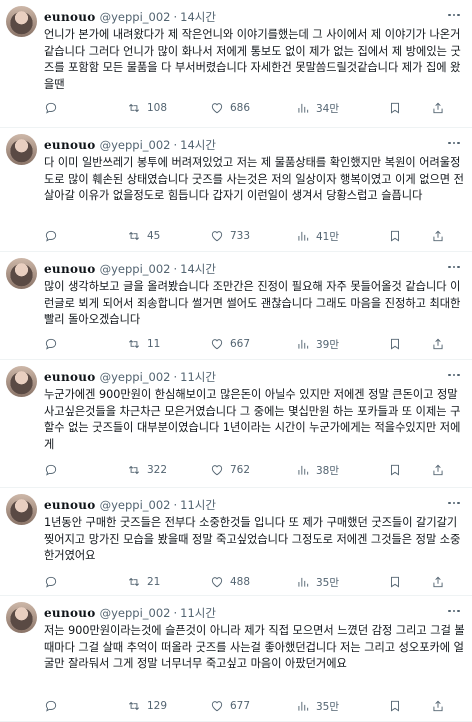 Image resolution: width=472 pixels, height=722 pixels. Describe the element at coordinates (157, 706) in the screenshot. I see `retweet-count: 129` at that location.